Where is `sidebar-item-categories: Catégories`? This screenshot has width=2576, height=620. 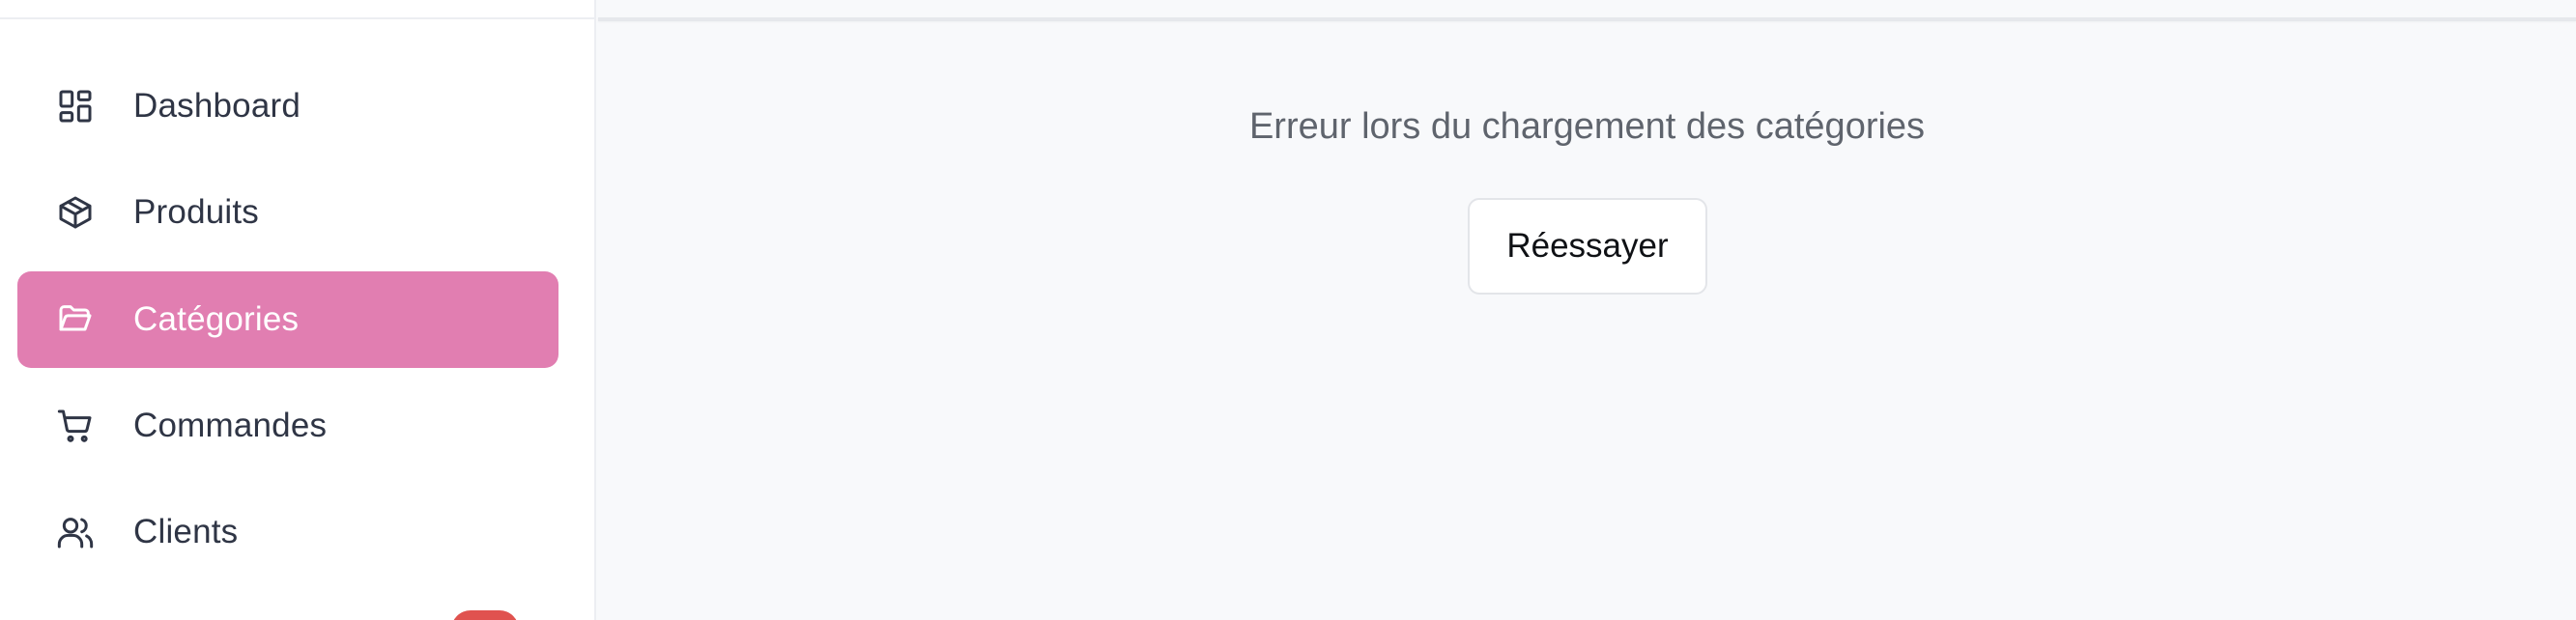
sidebar-item-categories: Catégories is located at coordinates (288, 319).